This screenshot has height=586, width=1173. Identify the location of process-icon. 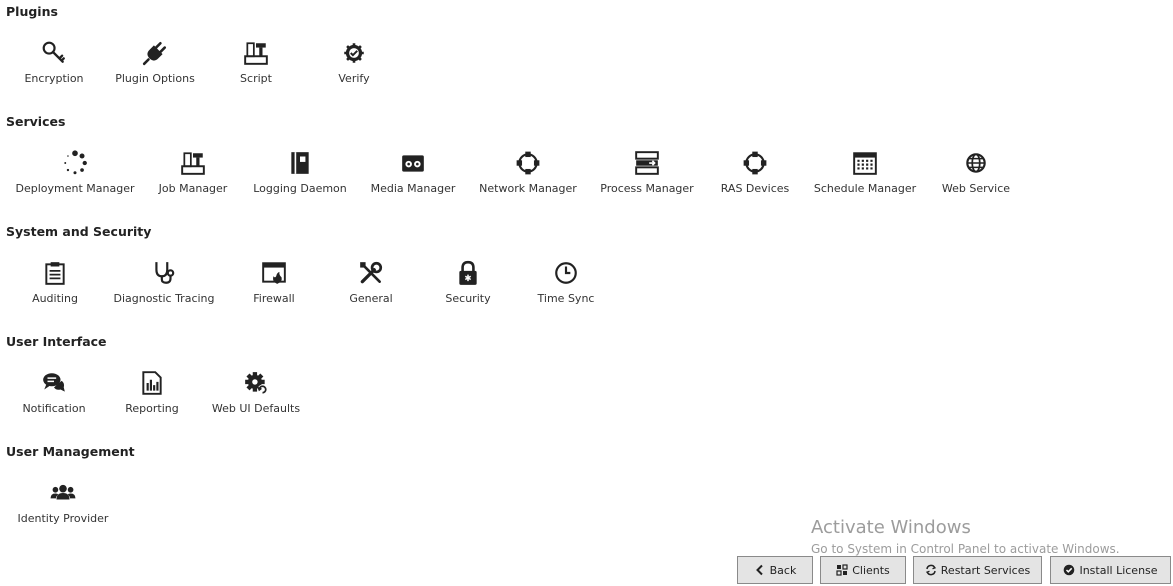
(647, 163).